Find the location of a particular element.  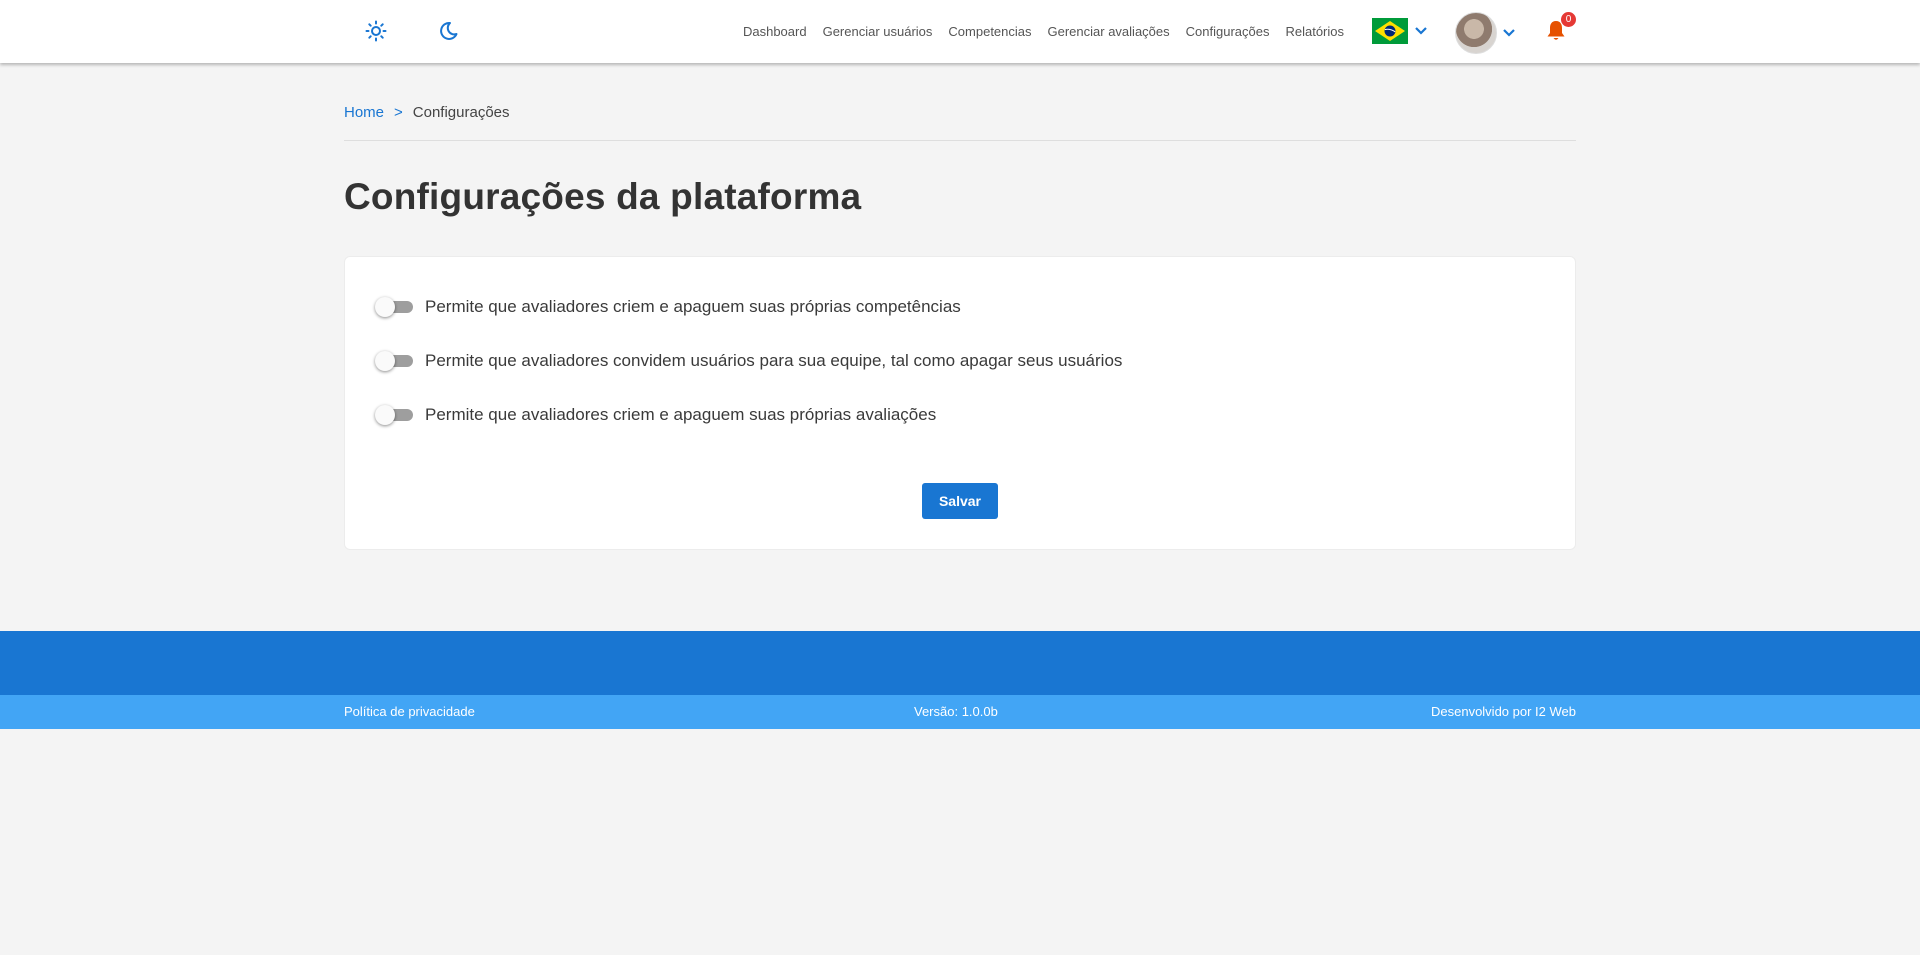

language-selector is located at coordinates (1400, 31).